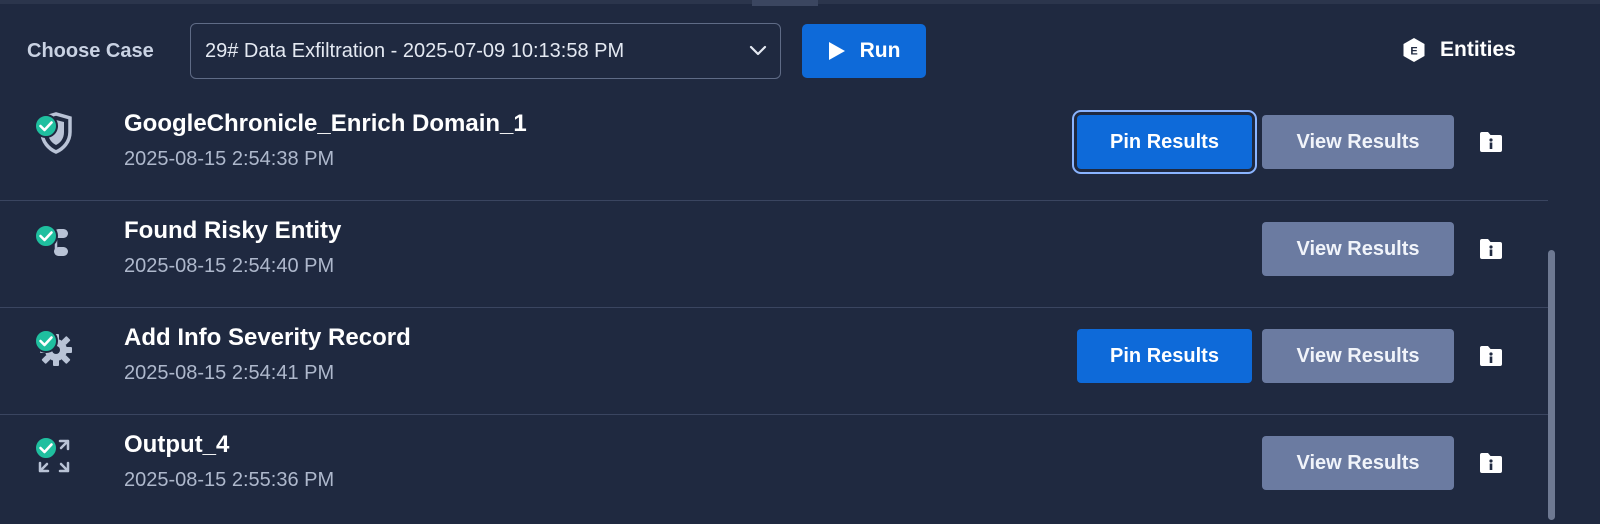  Describe the element at coordinates (1478, 49) in the screenshot. I see `entities-label: Entities` at that location.